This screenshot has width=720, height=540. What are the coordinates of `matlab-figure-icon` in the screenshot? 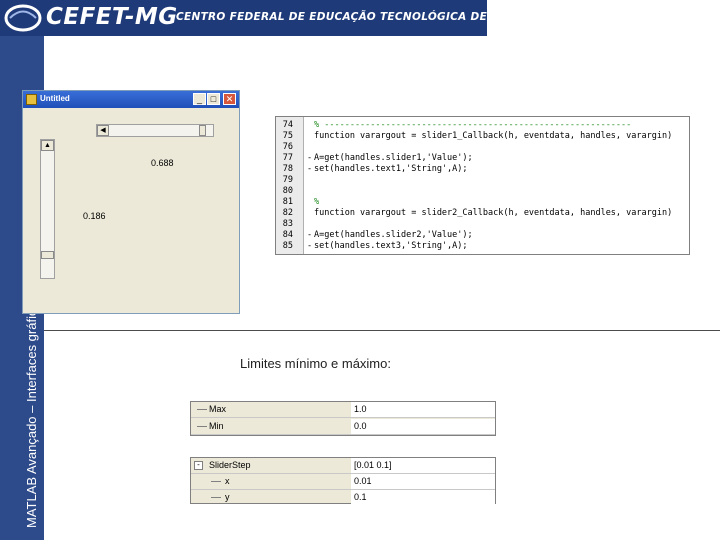 It's located at (31, 99).